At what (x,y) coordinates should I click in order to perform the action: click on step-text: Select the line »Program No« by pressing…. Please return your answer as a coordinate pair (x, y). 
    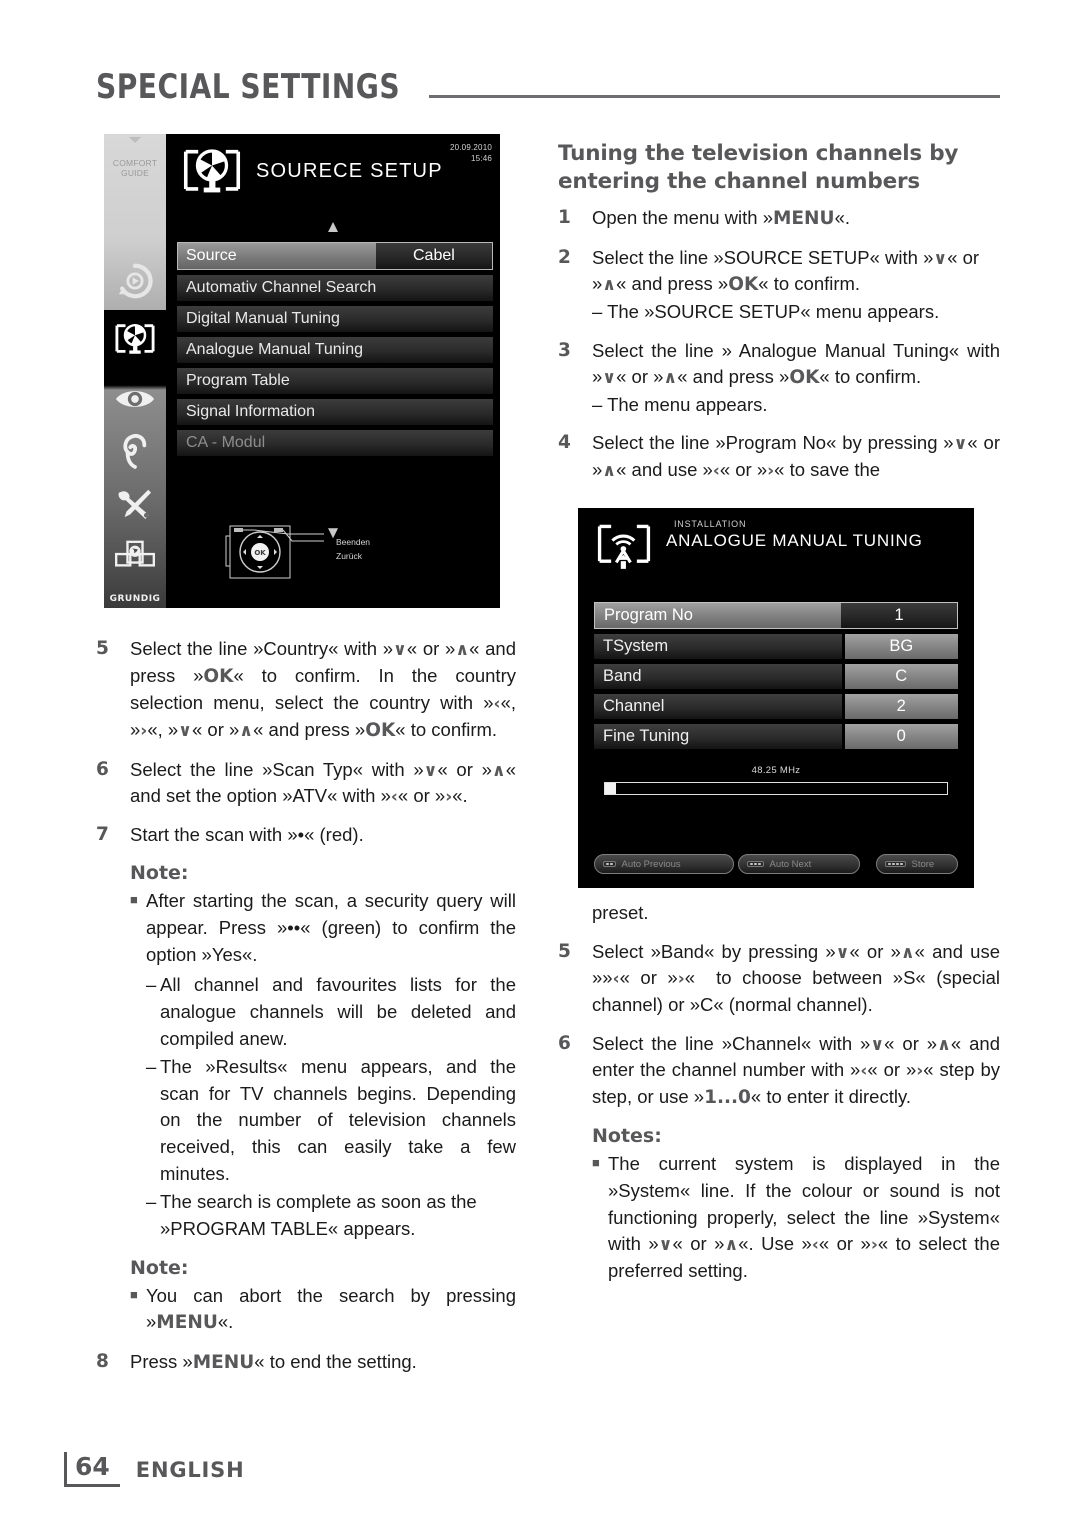
    Looking at the image, I should click on (796, 457).